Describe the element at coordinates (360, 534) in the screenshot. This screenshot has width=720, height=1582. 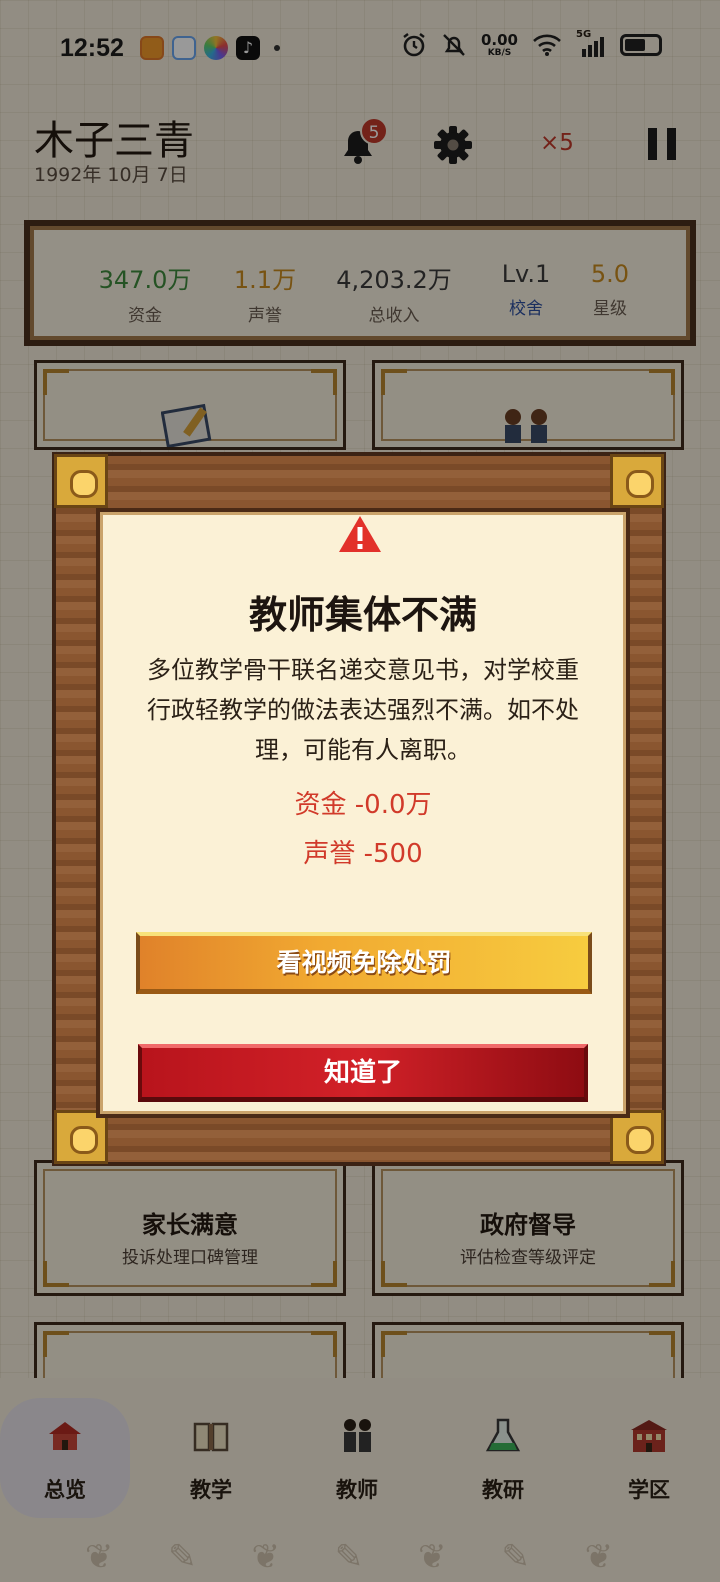
I see `warning-icon` at that location.